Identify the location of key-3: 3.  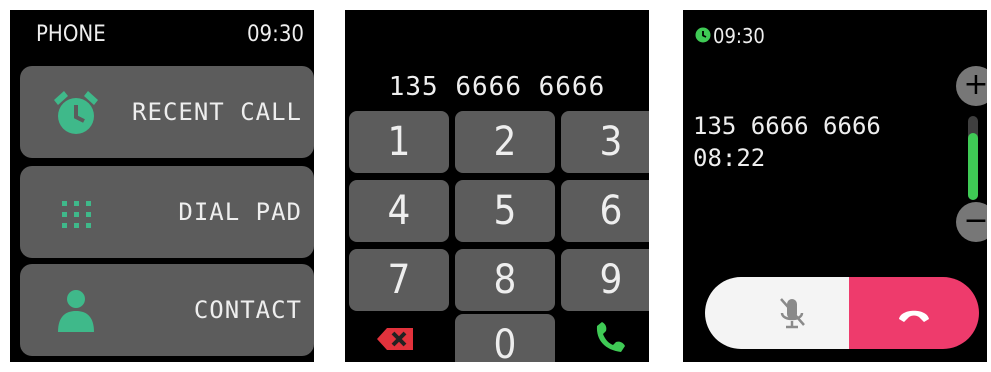
(605, 142).